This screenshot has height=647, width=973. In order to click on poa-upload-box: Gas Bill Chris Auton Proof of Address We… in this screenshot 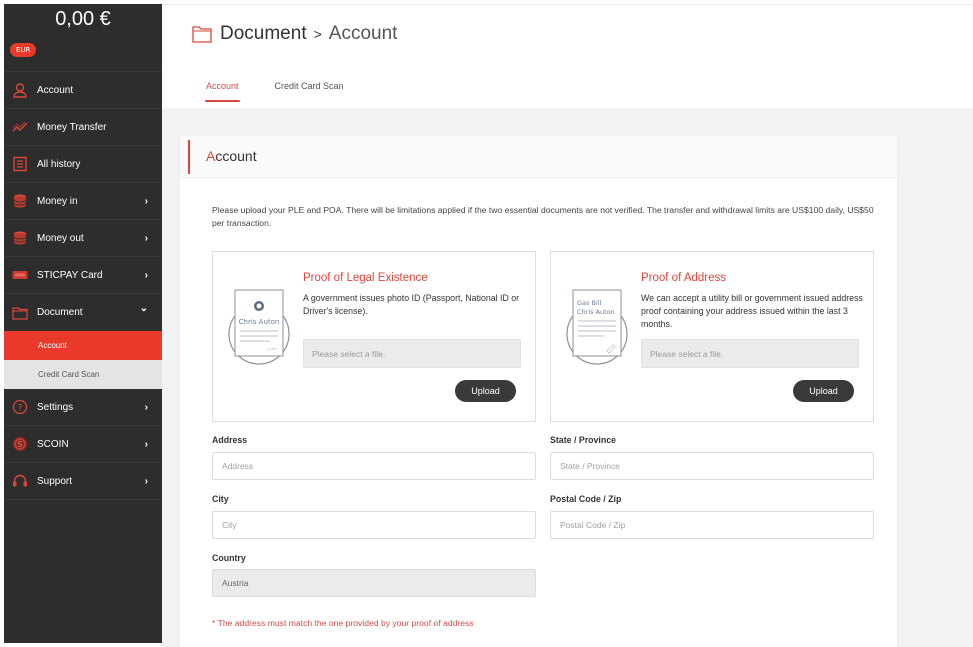, I will do `click(712, 336)`.